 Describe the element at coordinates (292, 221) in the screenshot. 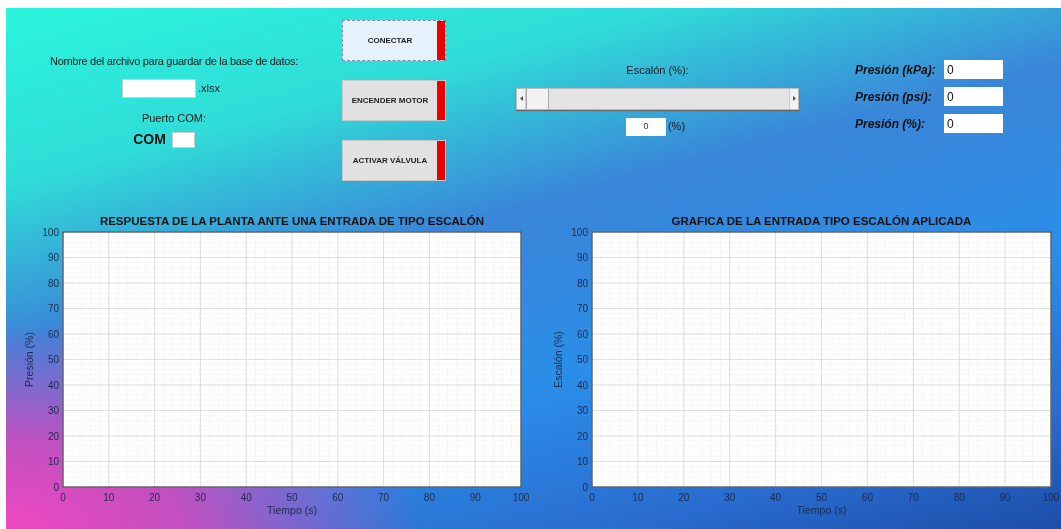

I see `chart-title: RESPUESTA DE LA PLANTA ANTE UNA ENTRADA DE TIPO ESCALÓN` at that location.